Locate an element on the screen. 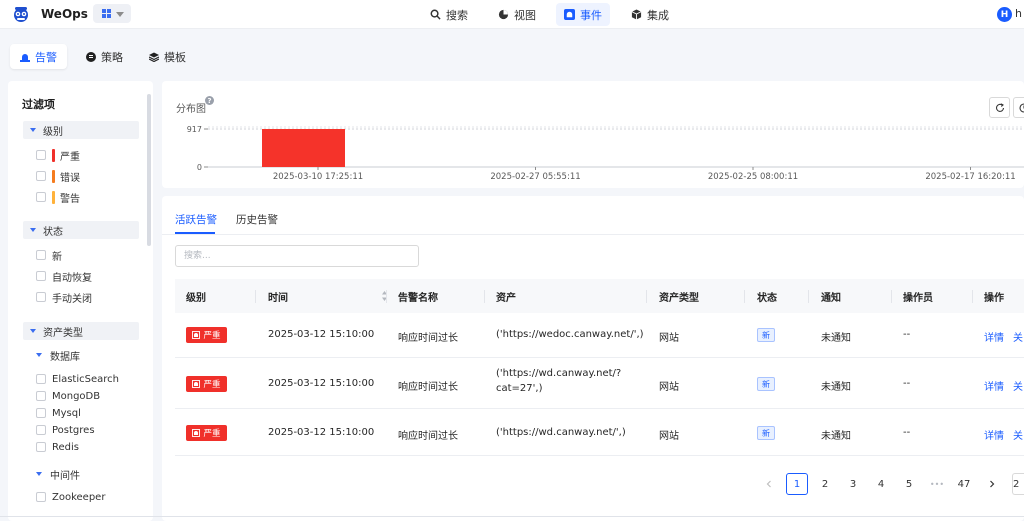  filter-option-severe: 严重 is located at coordinates (58, 155).